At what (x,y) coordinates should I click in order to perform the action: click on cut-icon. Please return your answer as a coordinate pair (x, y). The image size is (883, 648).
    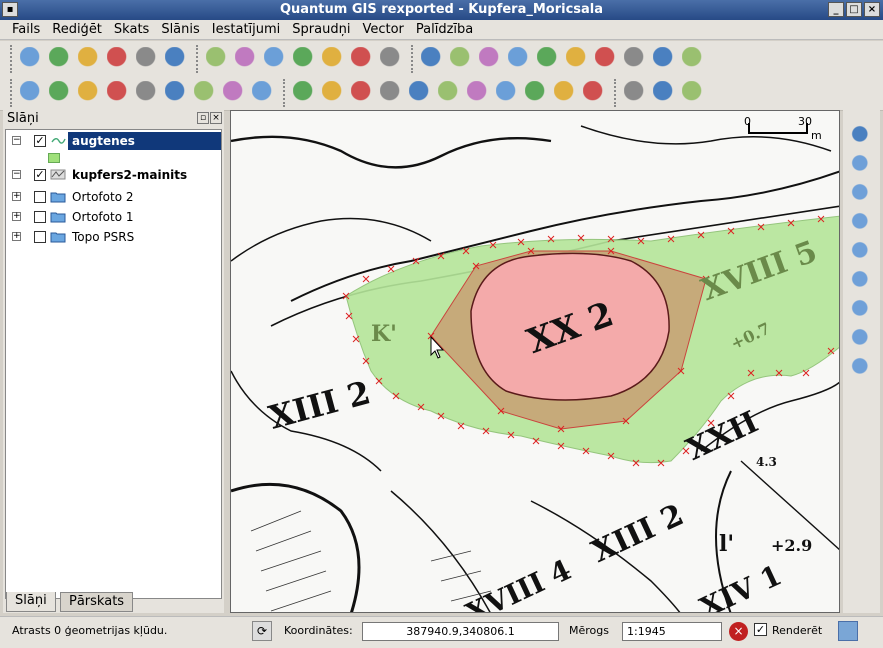
    Looking at the image, I should click on (206, 93).